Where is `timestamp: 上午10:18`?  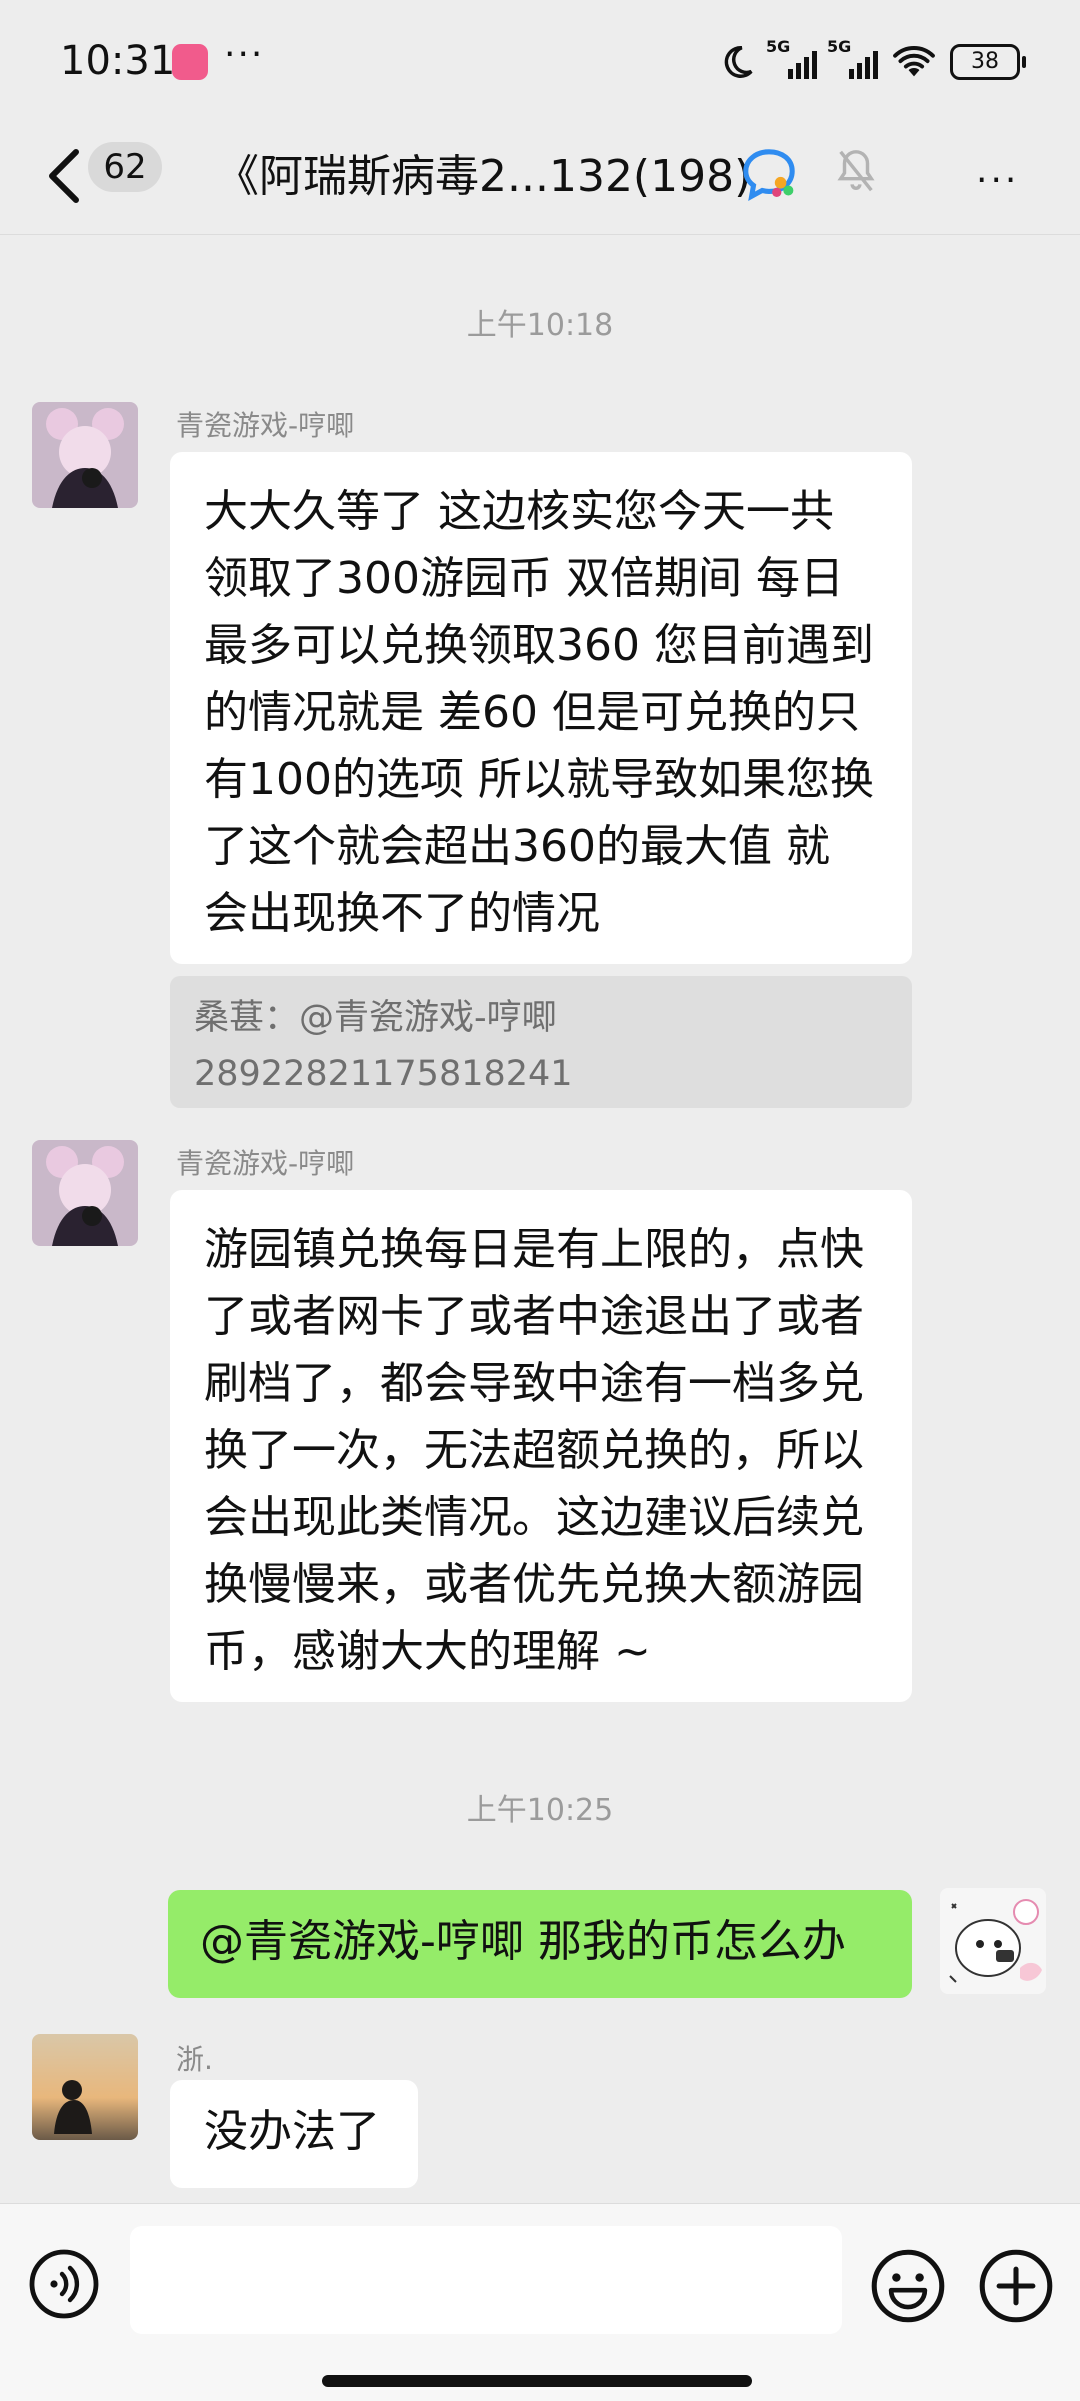 timestamp: 上午10:18 is located at coordinates (540, 325).